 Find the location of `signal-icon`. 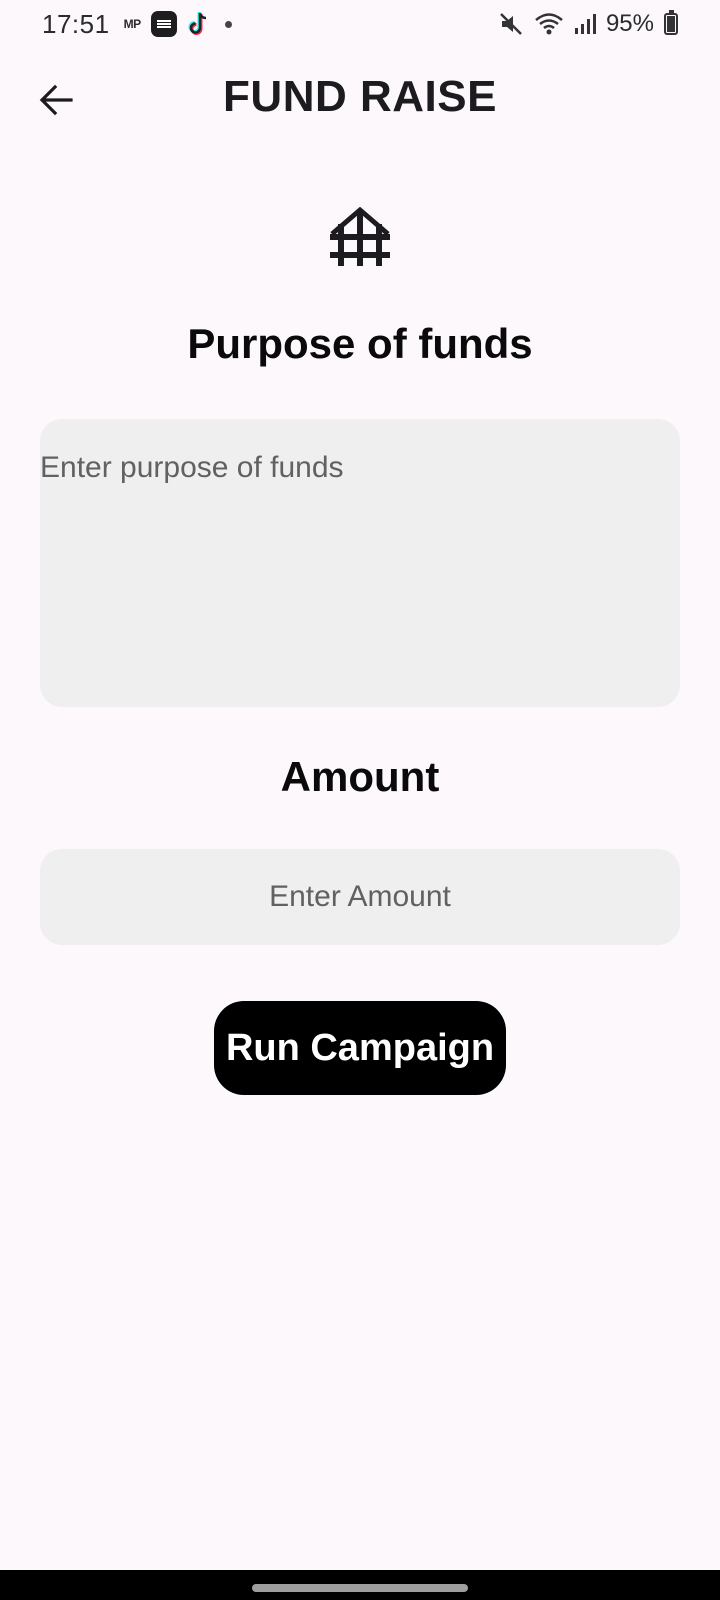

signal-icon is located at coordinates (585, 24).